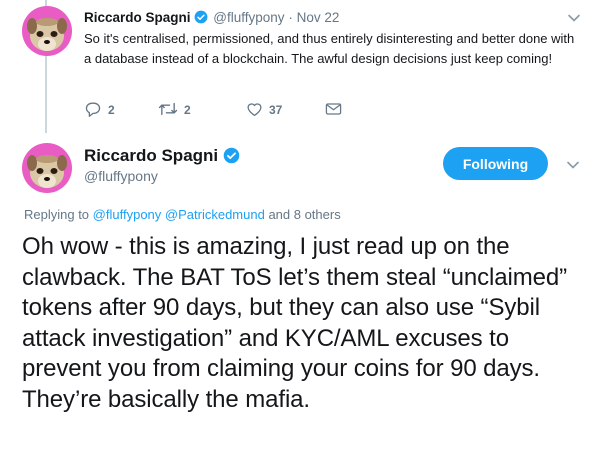 The height and width of the screenshot is (464, 599). Describe the element at coordinates (211, 18) in the screenshot. I see `tweet-header: Riccardo Spagni @fluffypony · Nov 22` at that location.